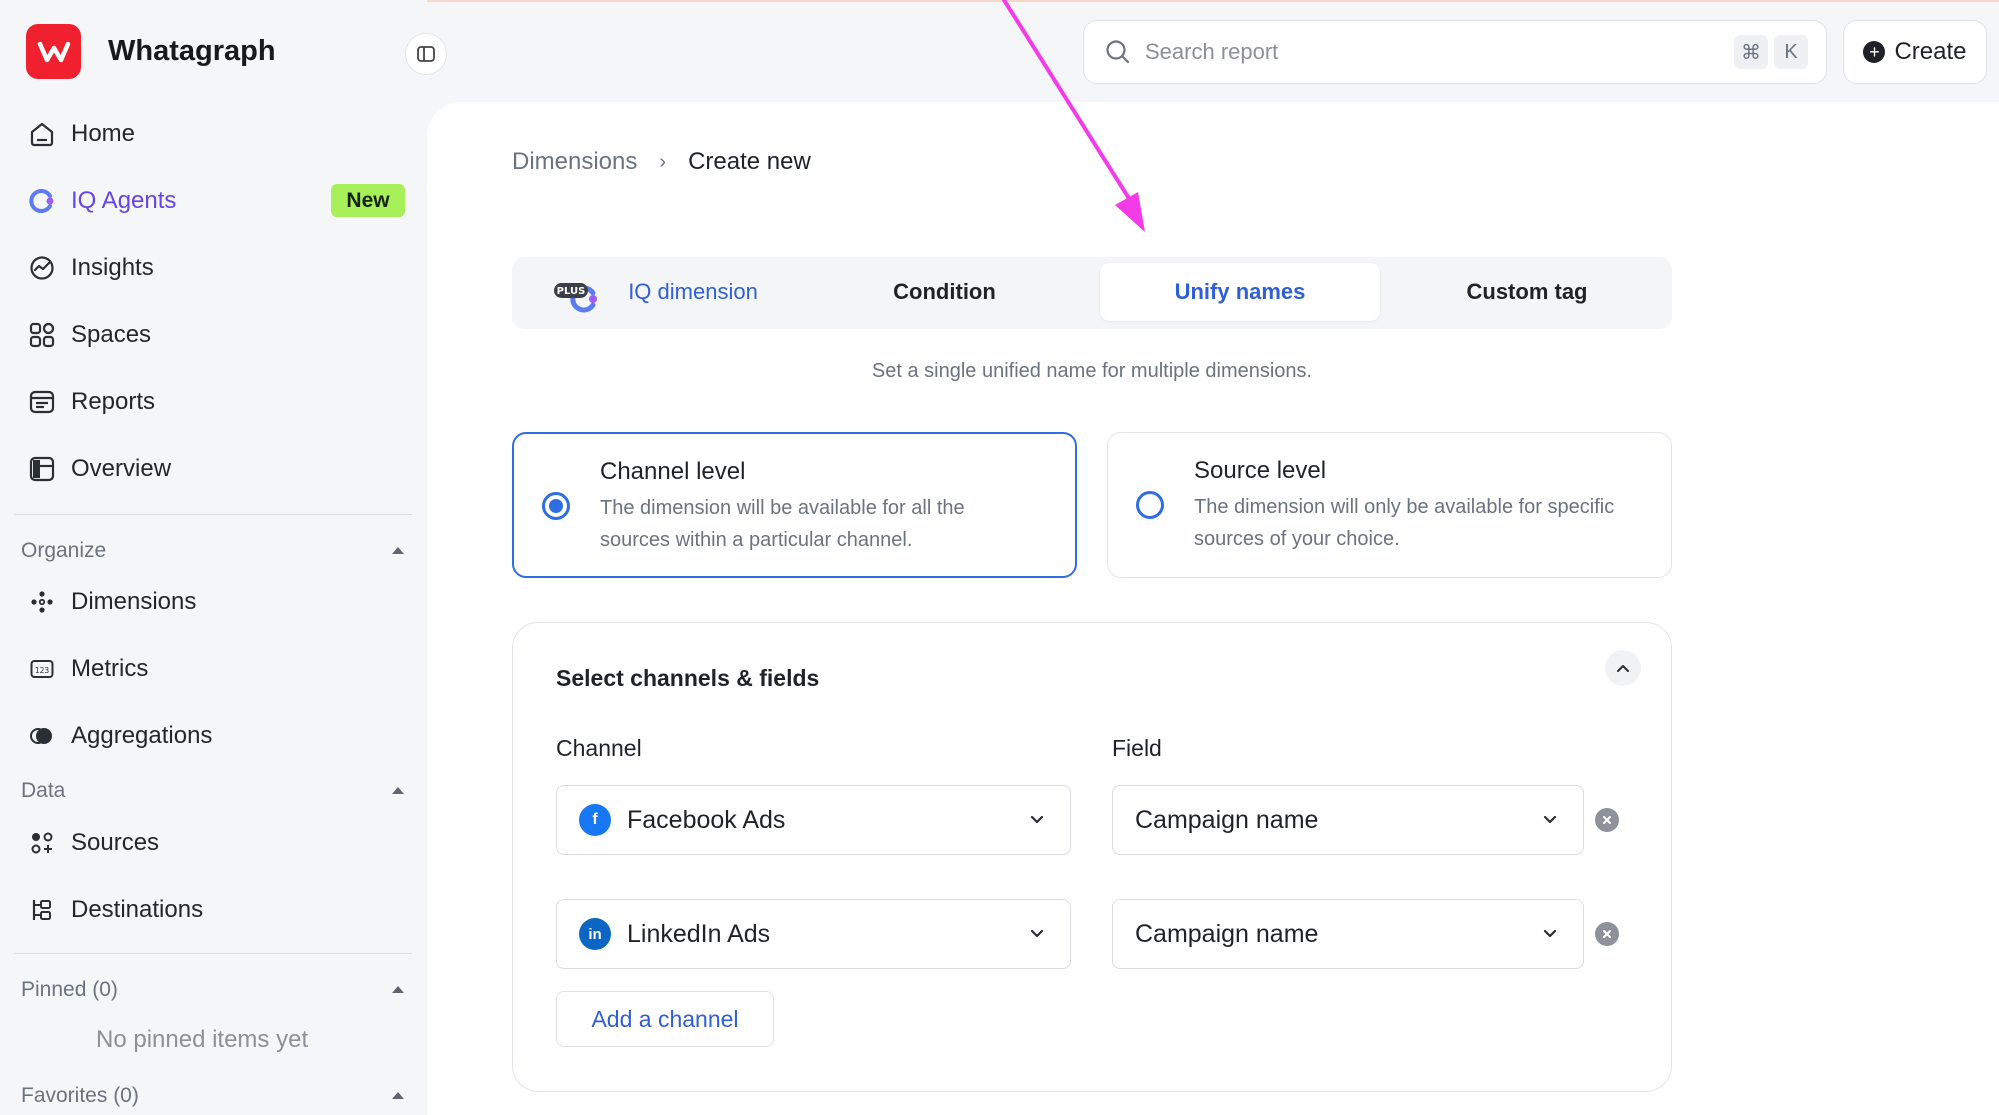 The height and width of the screenshot is (1115, 1999). I want to click on brand: Whatagraph, so click(151, 51).